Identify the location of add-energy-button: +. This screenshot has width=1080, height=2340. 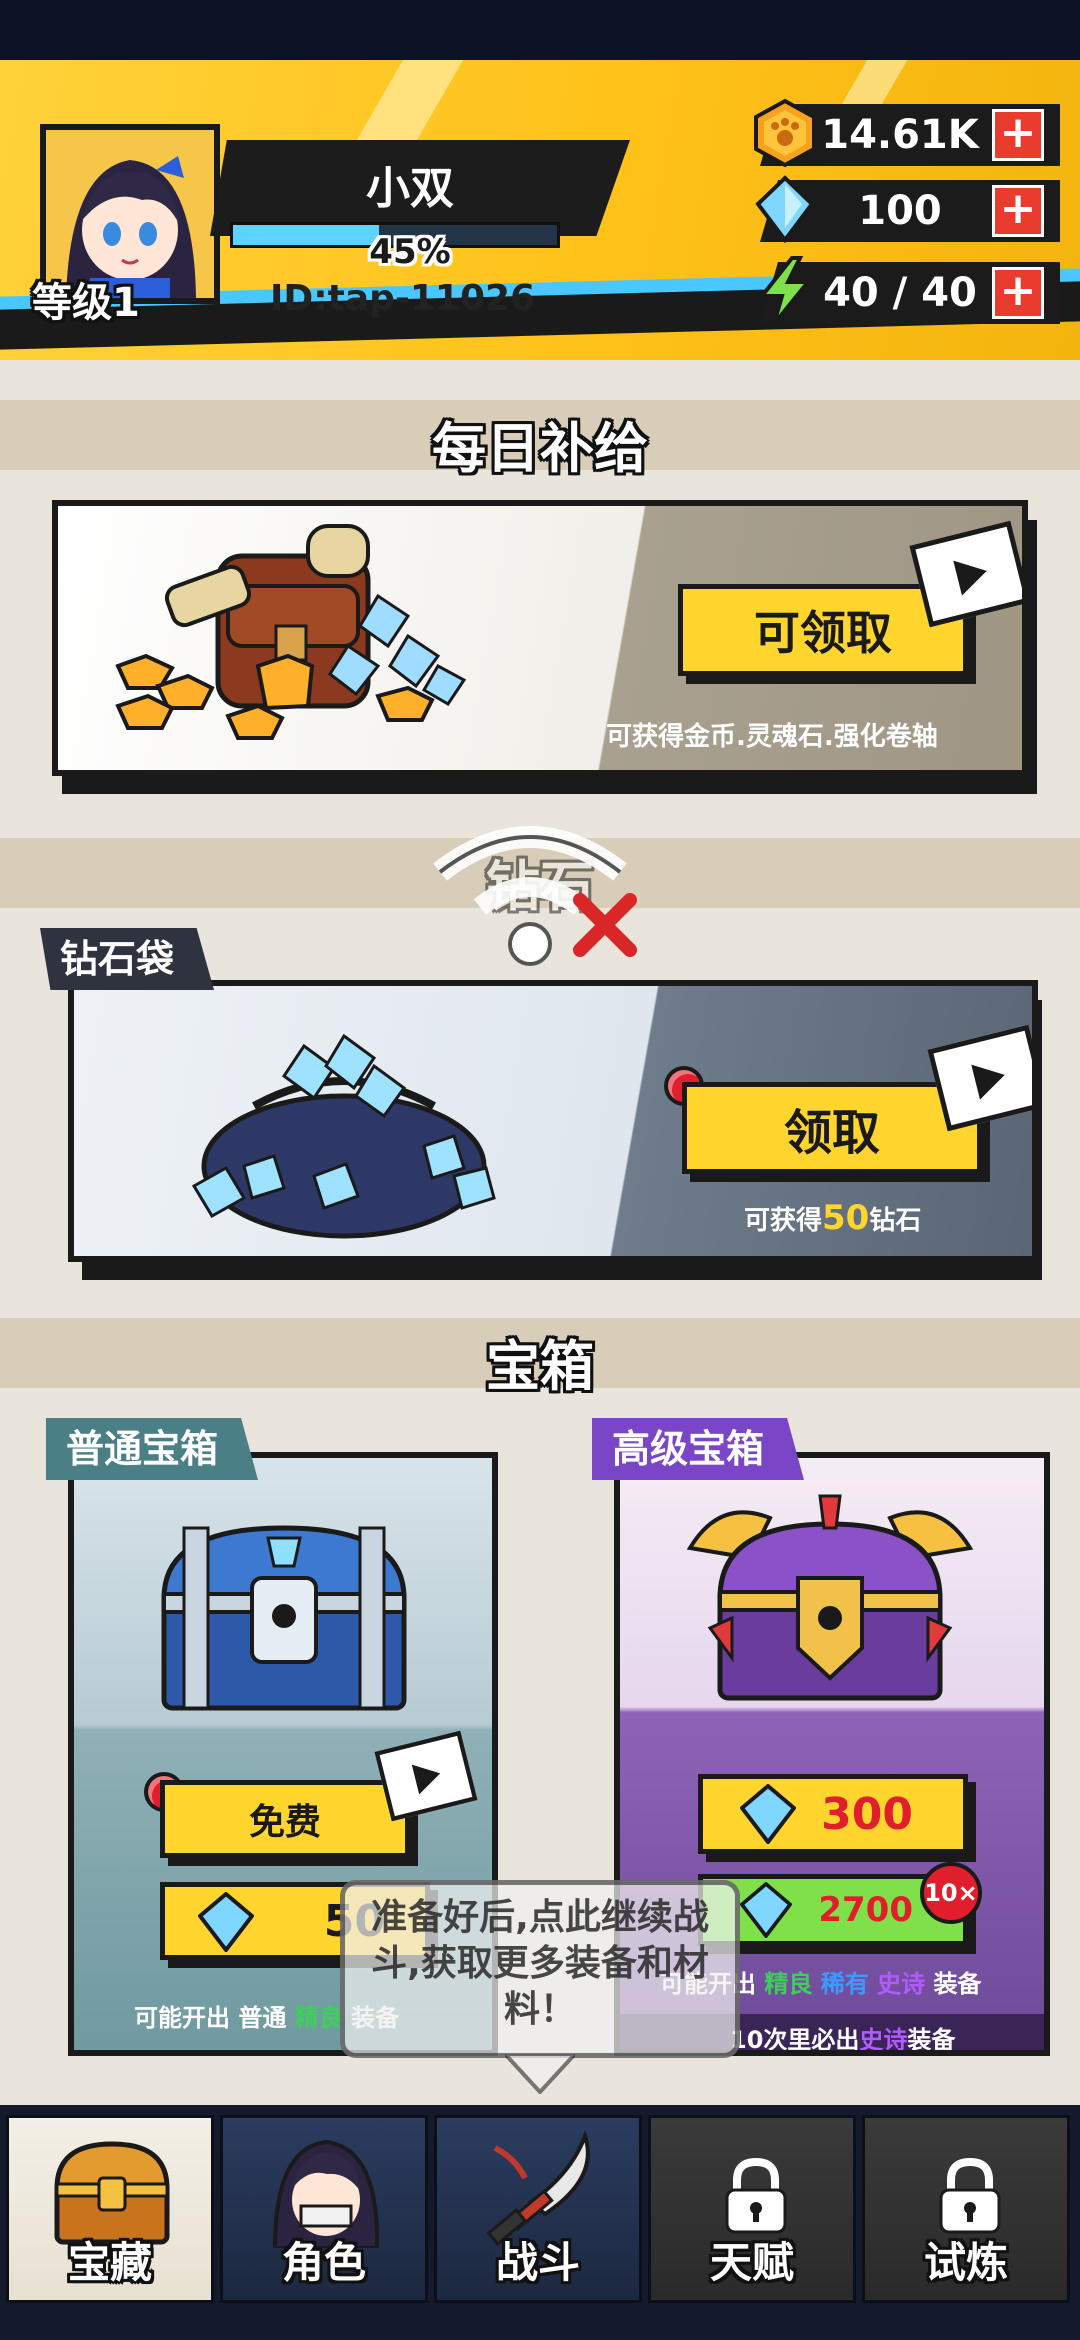
(1018, 293).